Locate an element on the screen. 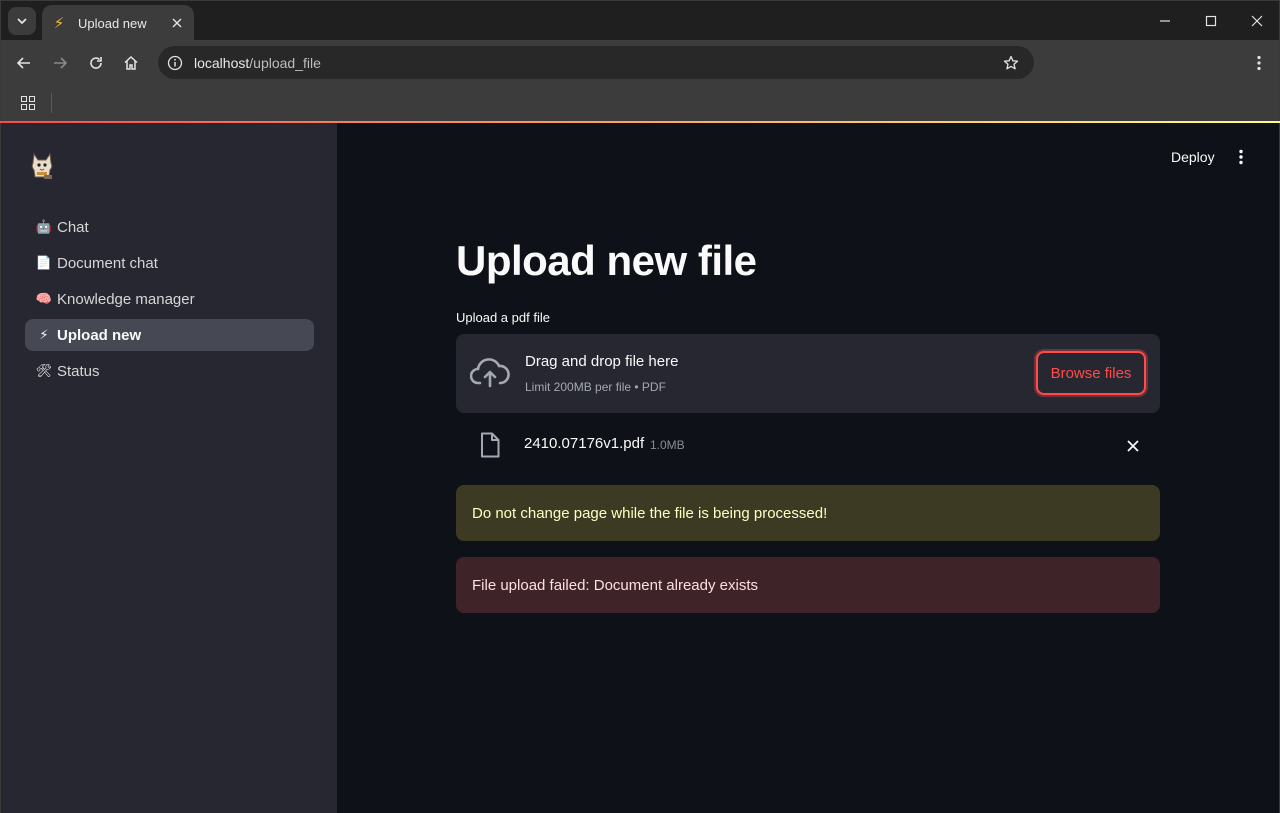  bookmarks-divider is located at coordinates (51, 103).